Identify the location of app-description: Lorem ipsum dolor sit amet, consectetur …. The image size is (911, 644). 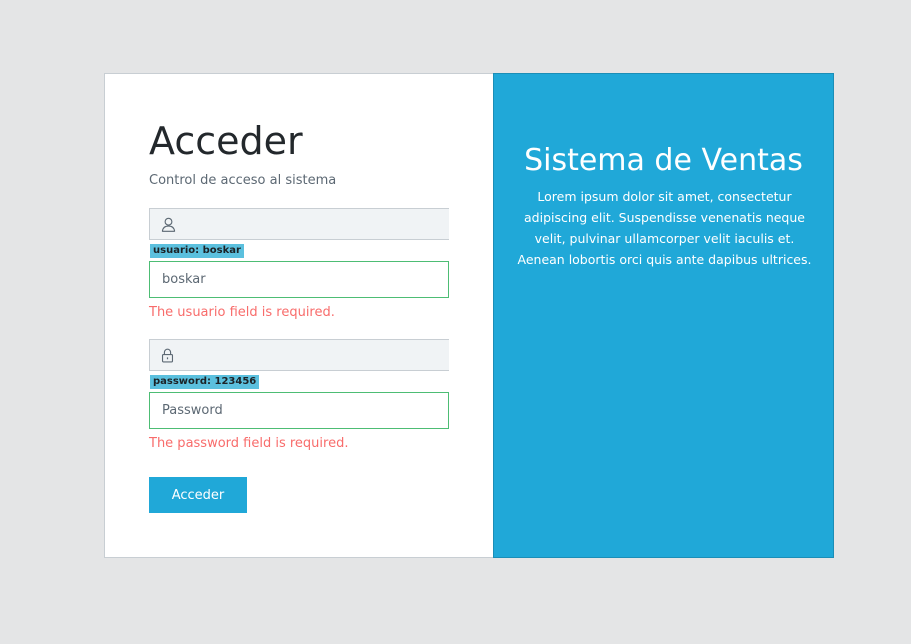
(664, 228).